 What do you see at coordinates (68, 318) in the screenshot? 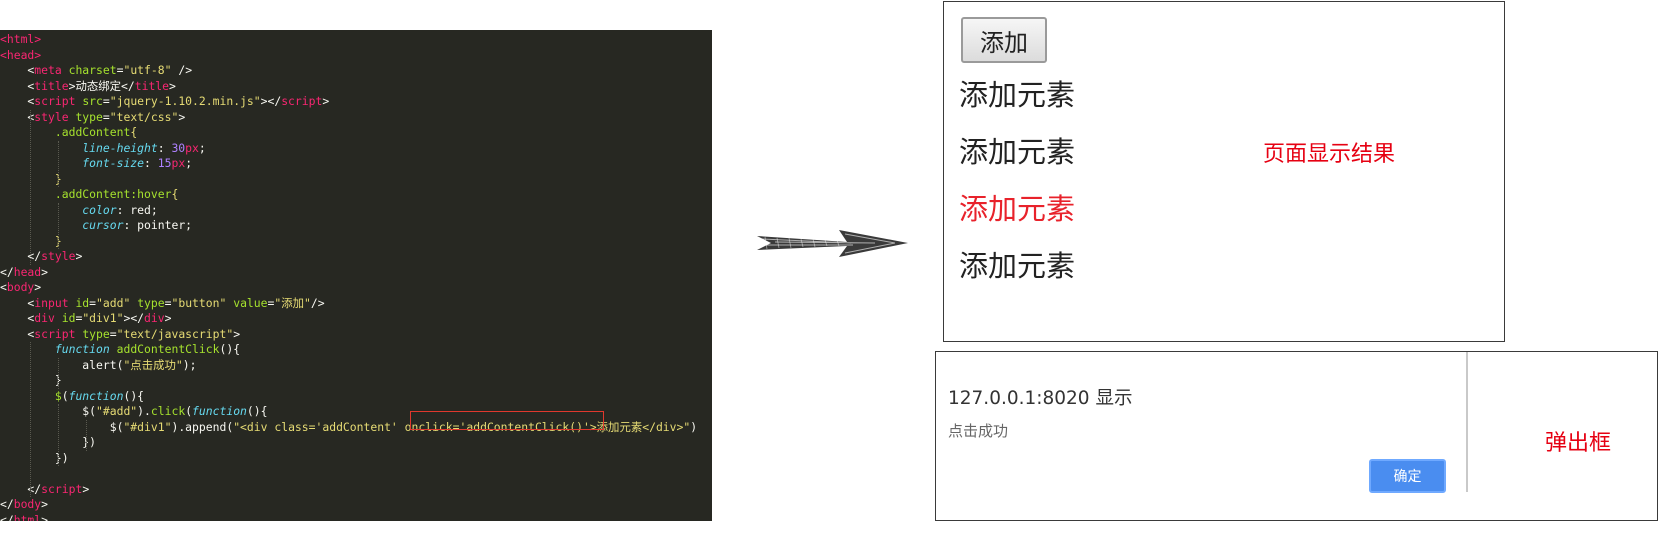
I see `code-token: id` at bounding box center [68, 318].